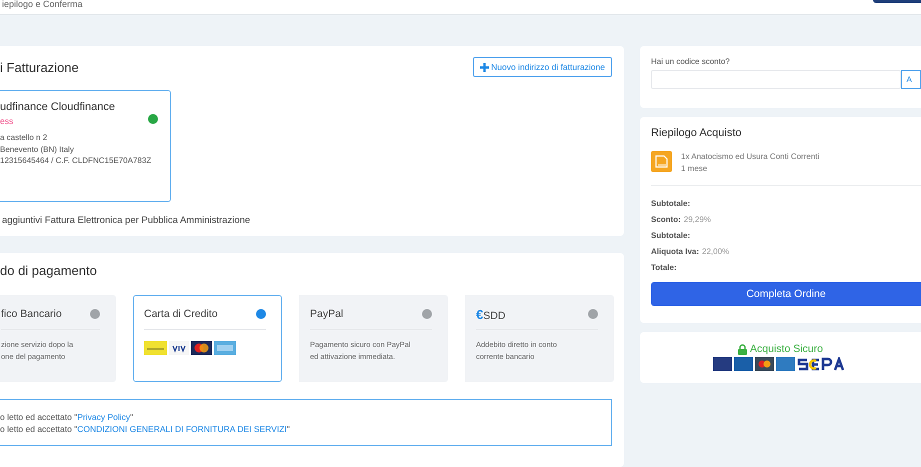 The width and height of the screenshot is (921, 467). I want to click on lock-icon, so click(743, 349).